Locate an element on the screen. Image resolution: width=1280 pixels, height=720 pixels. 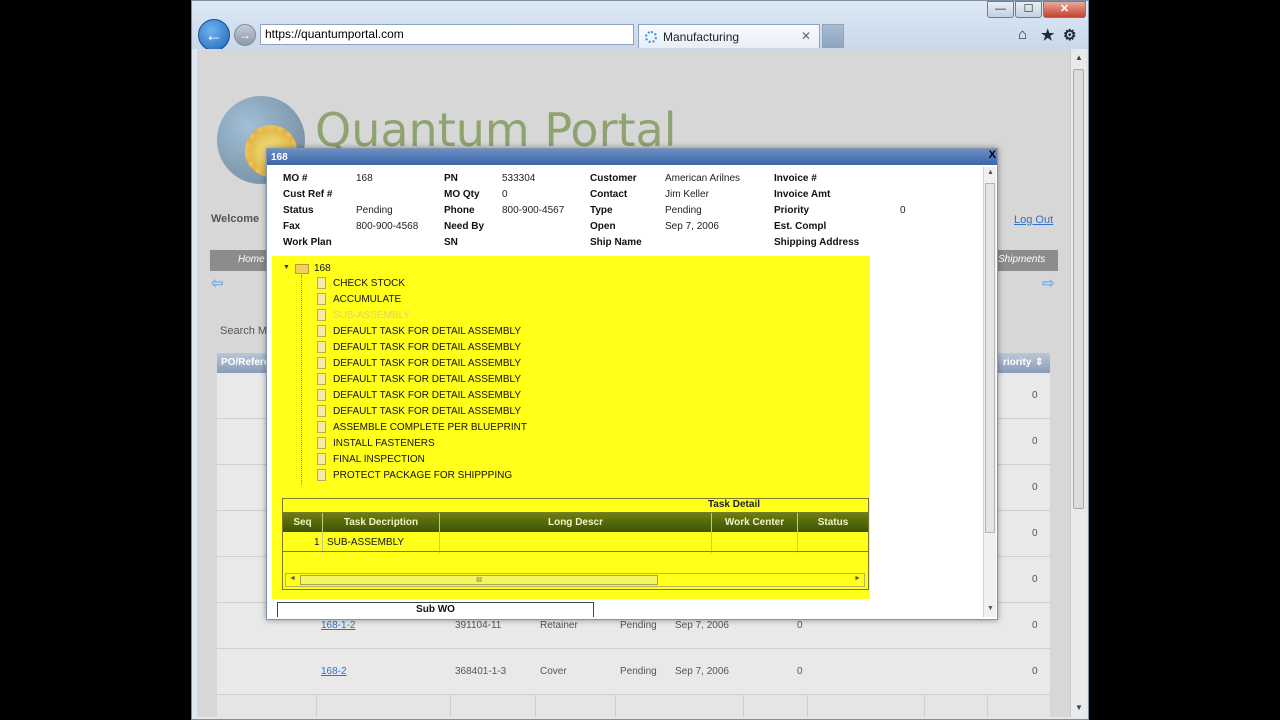
open-label: Open is located at coordinates (603, 226).